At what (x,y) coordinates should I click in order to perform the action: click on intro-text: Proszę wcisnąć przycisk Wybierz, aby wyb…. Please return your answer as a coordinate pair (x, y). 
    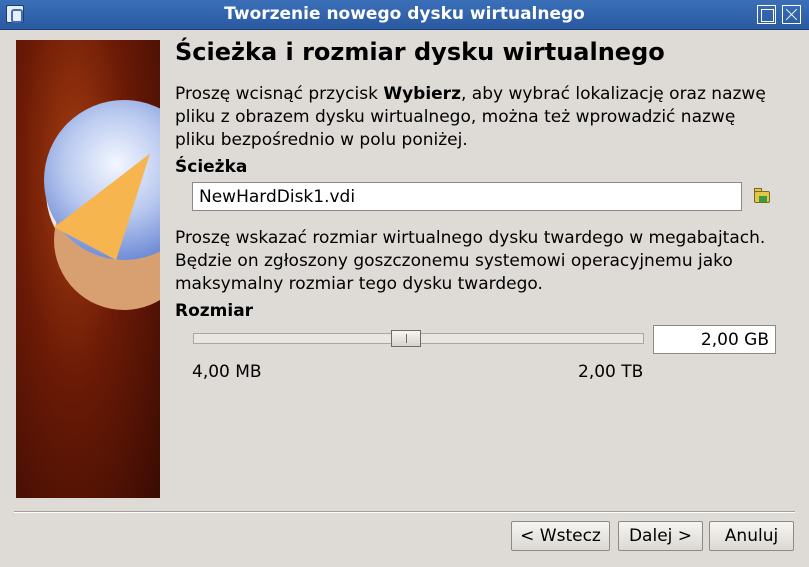
    Looking at the image, I should click on (475, 117).